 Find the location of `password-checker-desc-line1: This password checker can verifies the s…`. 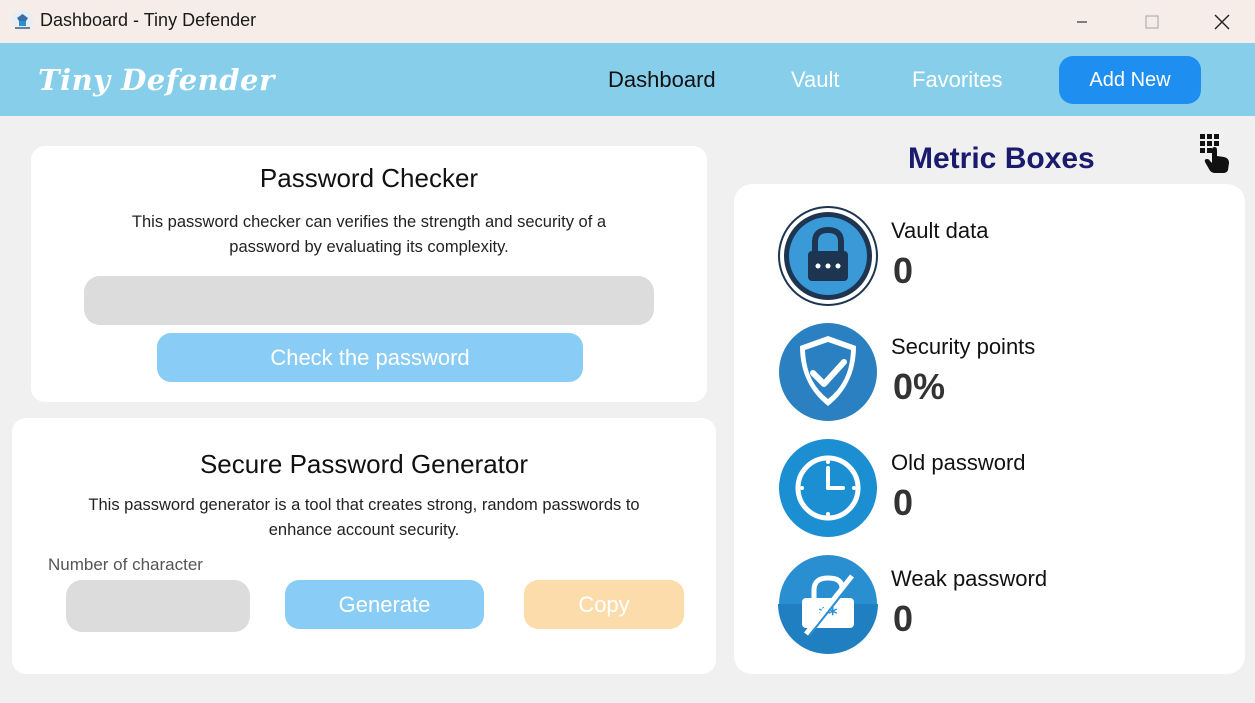

password-checker-desc-line1: This password checker can verifies the s… is located at coordinates (369, 222).